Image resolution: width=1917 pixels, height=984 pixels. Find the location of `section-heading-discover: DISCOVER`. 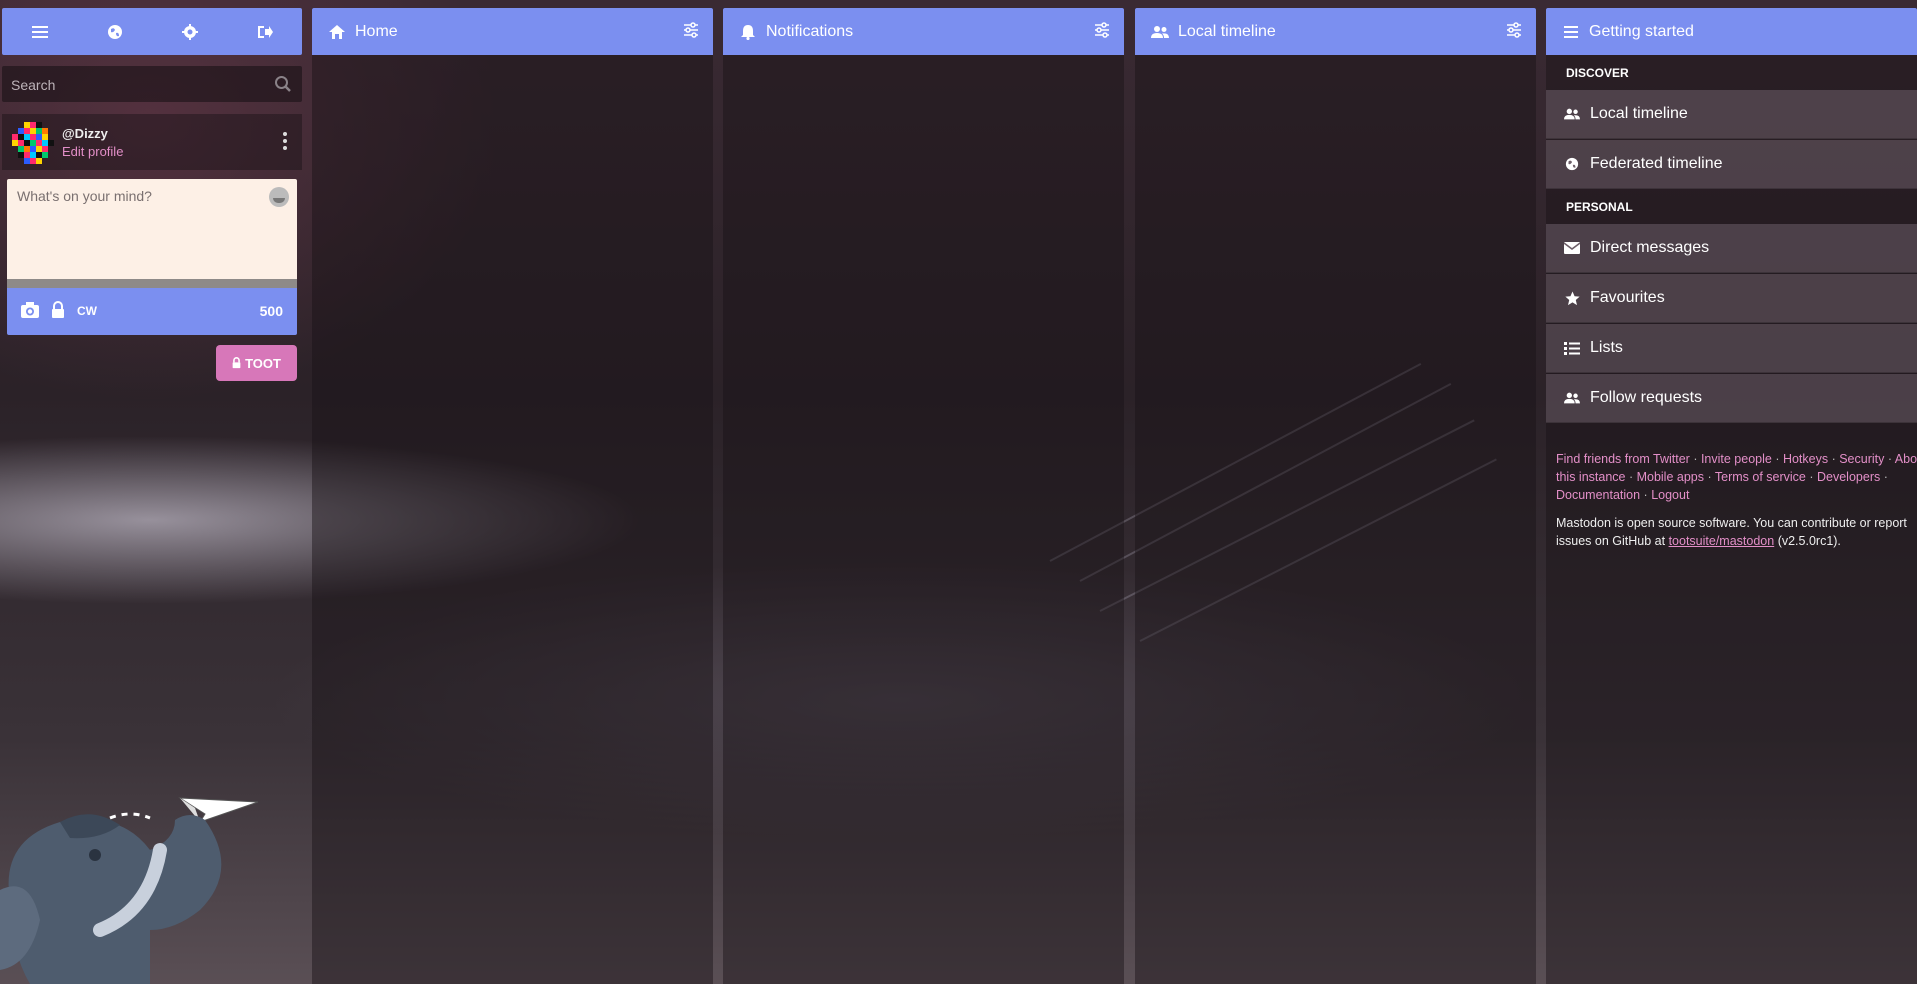

section-heading-discover: DISCOVER is located at coordinates (1597, 73).